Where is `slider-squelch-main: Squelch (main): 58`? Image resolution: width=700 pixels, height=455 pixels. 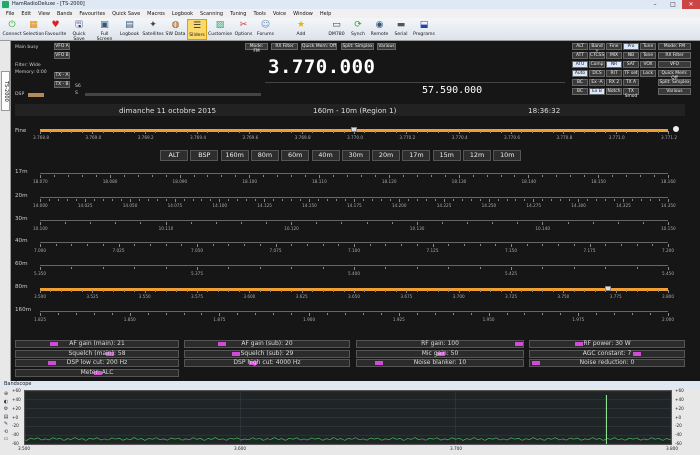
slider-squelch-main: Squelch (main): 58 is located at coordinates (97, 353).